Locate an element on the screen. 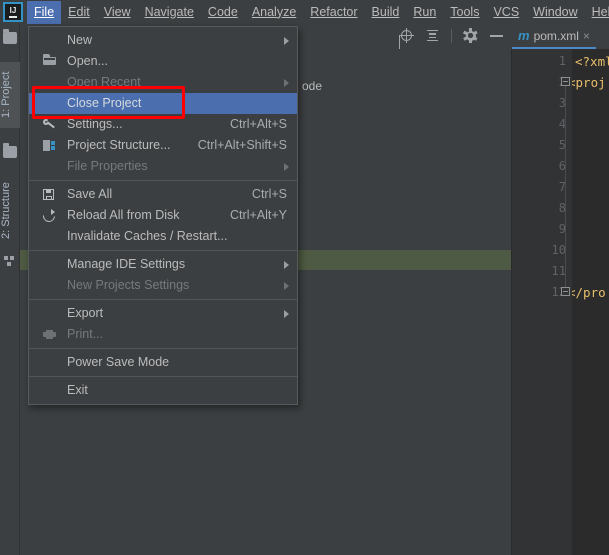 The width and height of the screenshot is (609, 555). menu-view-label: View is located at coordinates (117, 11).